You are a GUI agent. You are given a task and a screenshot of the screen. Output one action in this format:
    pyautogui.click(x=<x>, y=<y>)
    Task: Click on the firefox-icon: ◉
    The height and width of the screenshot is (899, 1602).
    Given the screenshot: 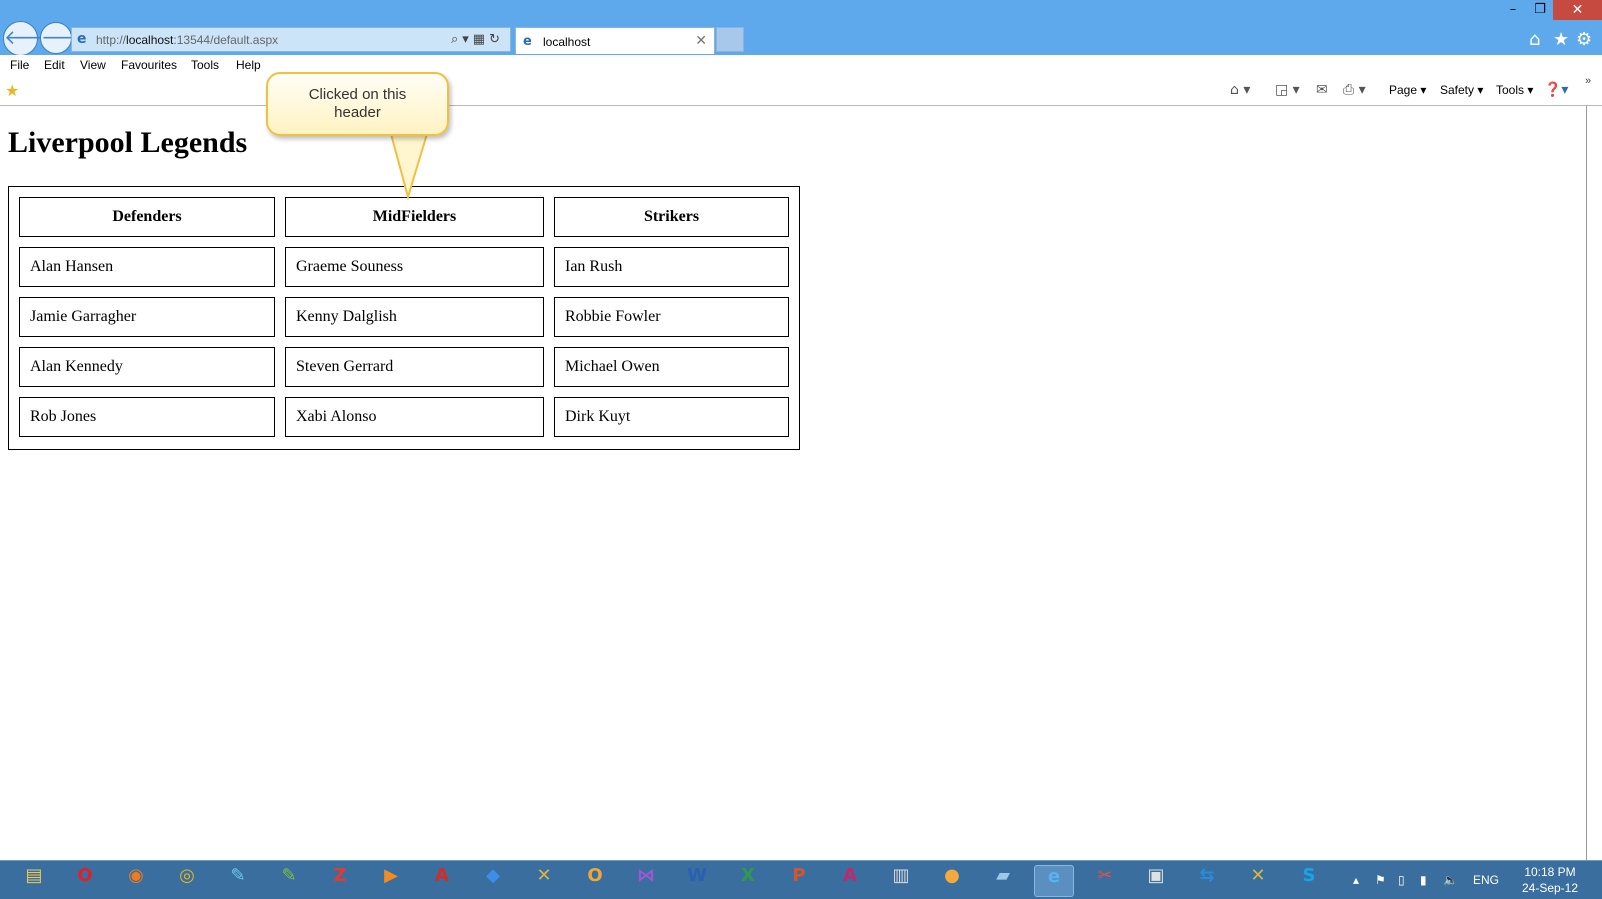 What is the action you would take?
    pyautogui.click(x=136, y=881)
    